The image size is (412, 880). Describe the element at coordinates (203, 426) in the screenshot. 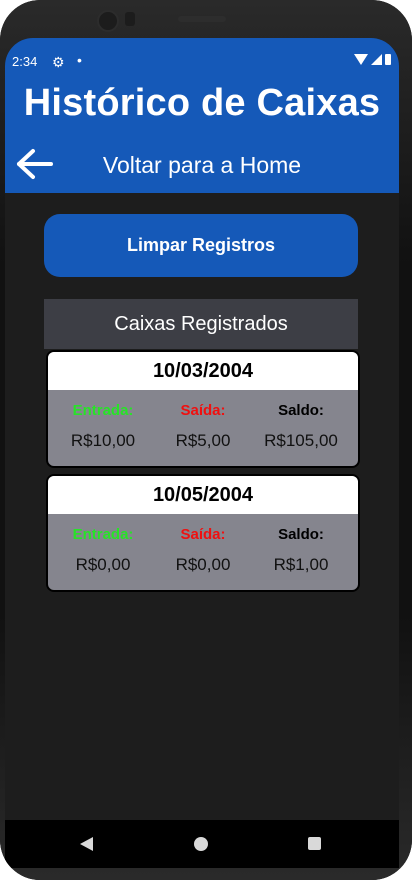

I see `saida-column: Saída: R$5,00` at that location.